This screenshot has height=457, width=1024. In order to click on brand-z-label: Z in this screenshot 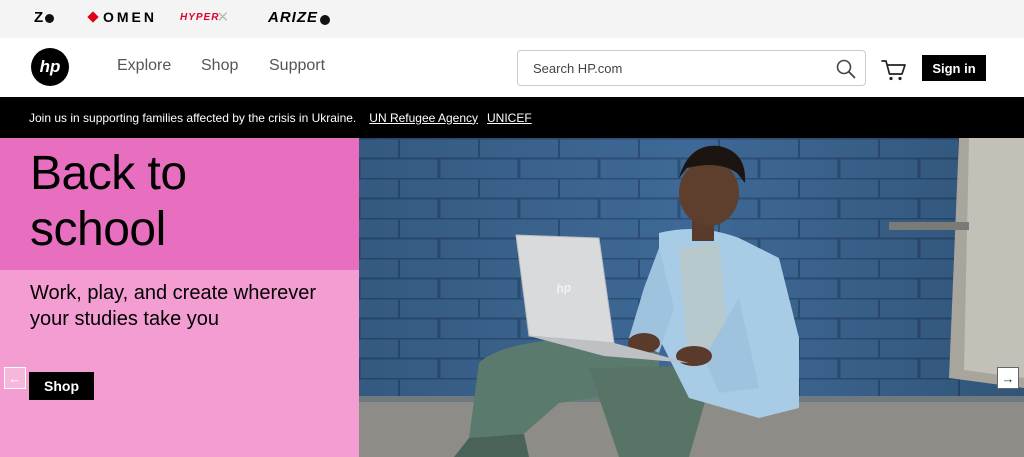, I will do `click(39, 17)`.